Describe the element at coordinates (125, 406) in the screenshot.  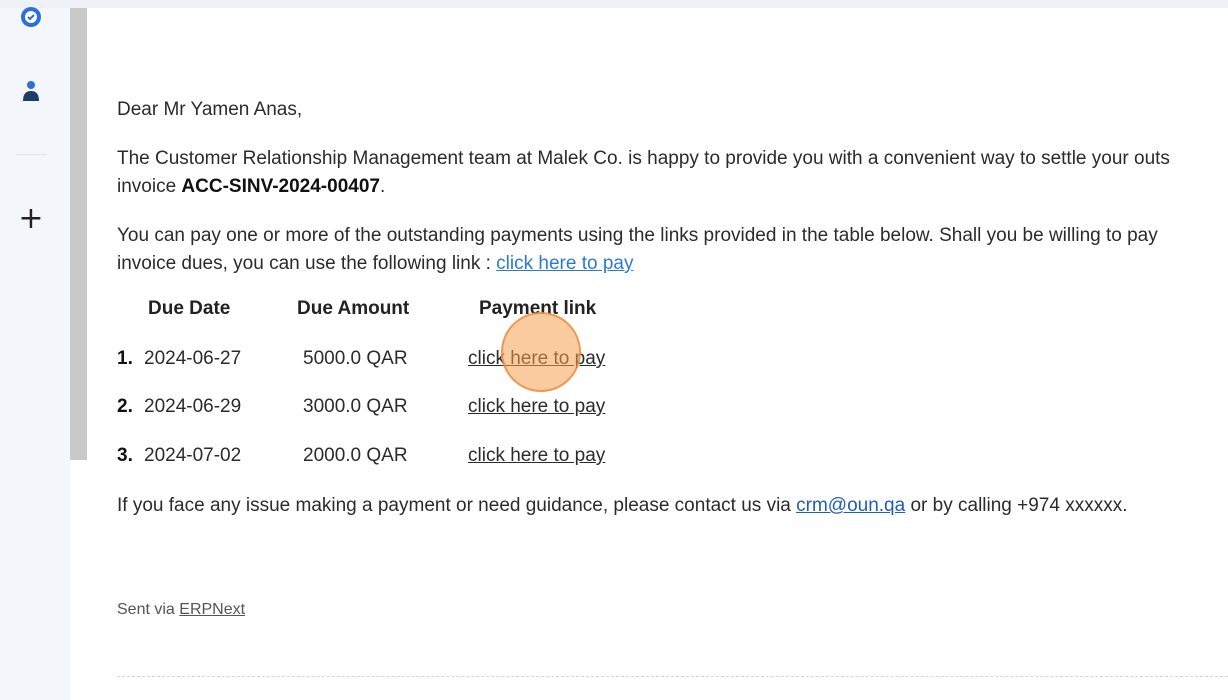
I see `row-number: 2.` at that location.